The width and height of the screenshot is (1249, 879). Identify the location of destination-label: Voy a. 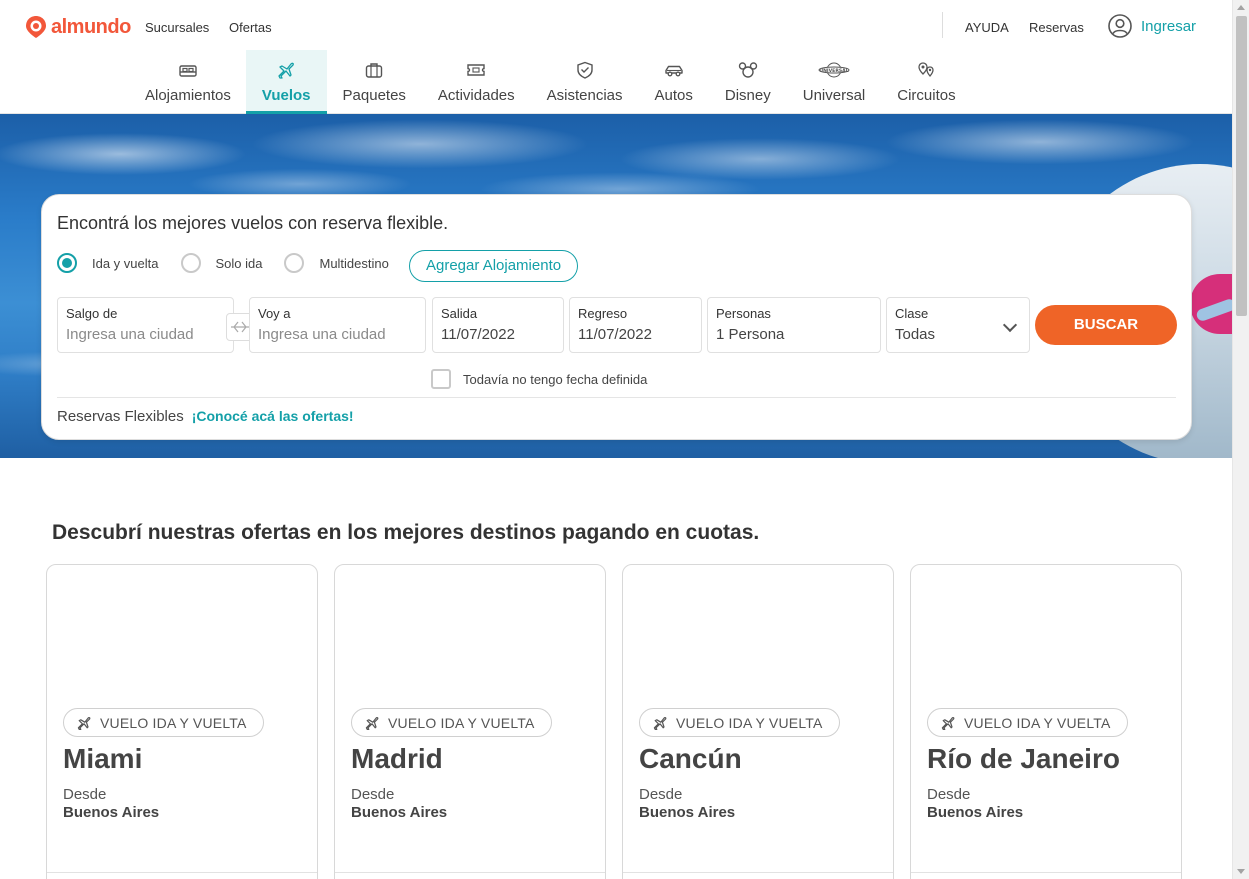
(274, 313).